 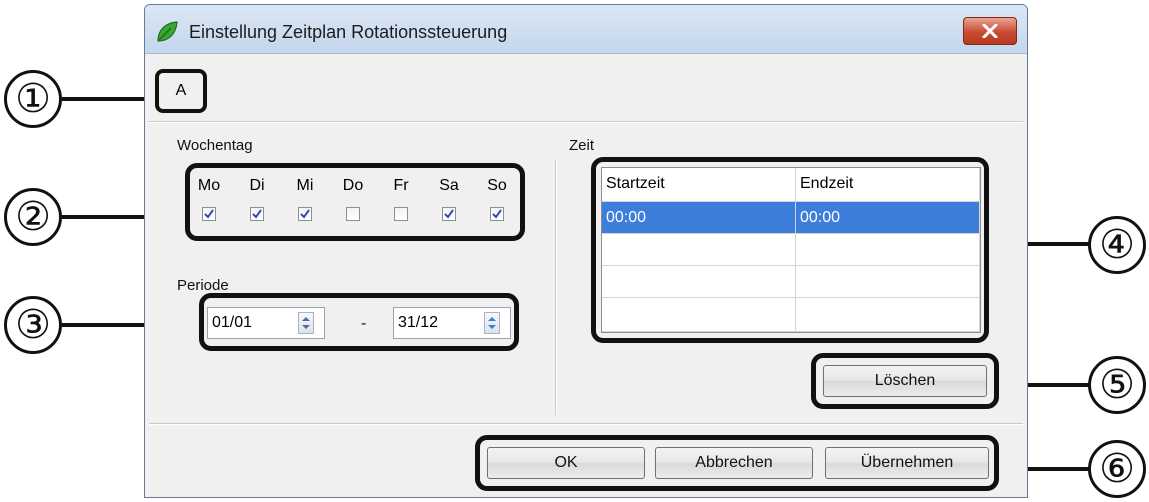 I want to click on time-label: Zeit, so click(x=582, y=145).